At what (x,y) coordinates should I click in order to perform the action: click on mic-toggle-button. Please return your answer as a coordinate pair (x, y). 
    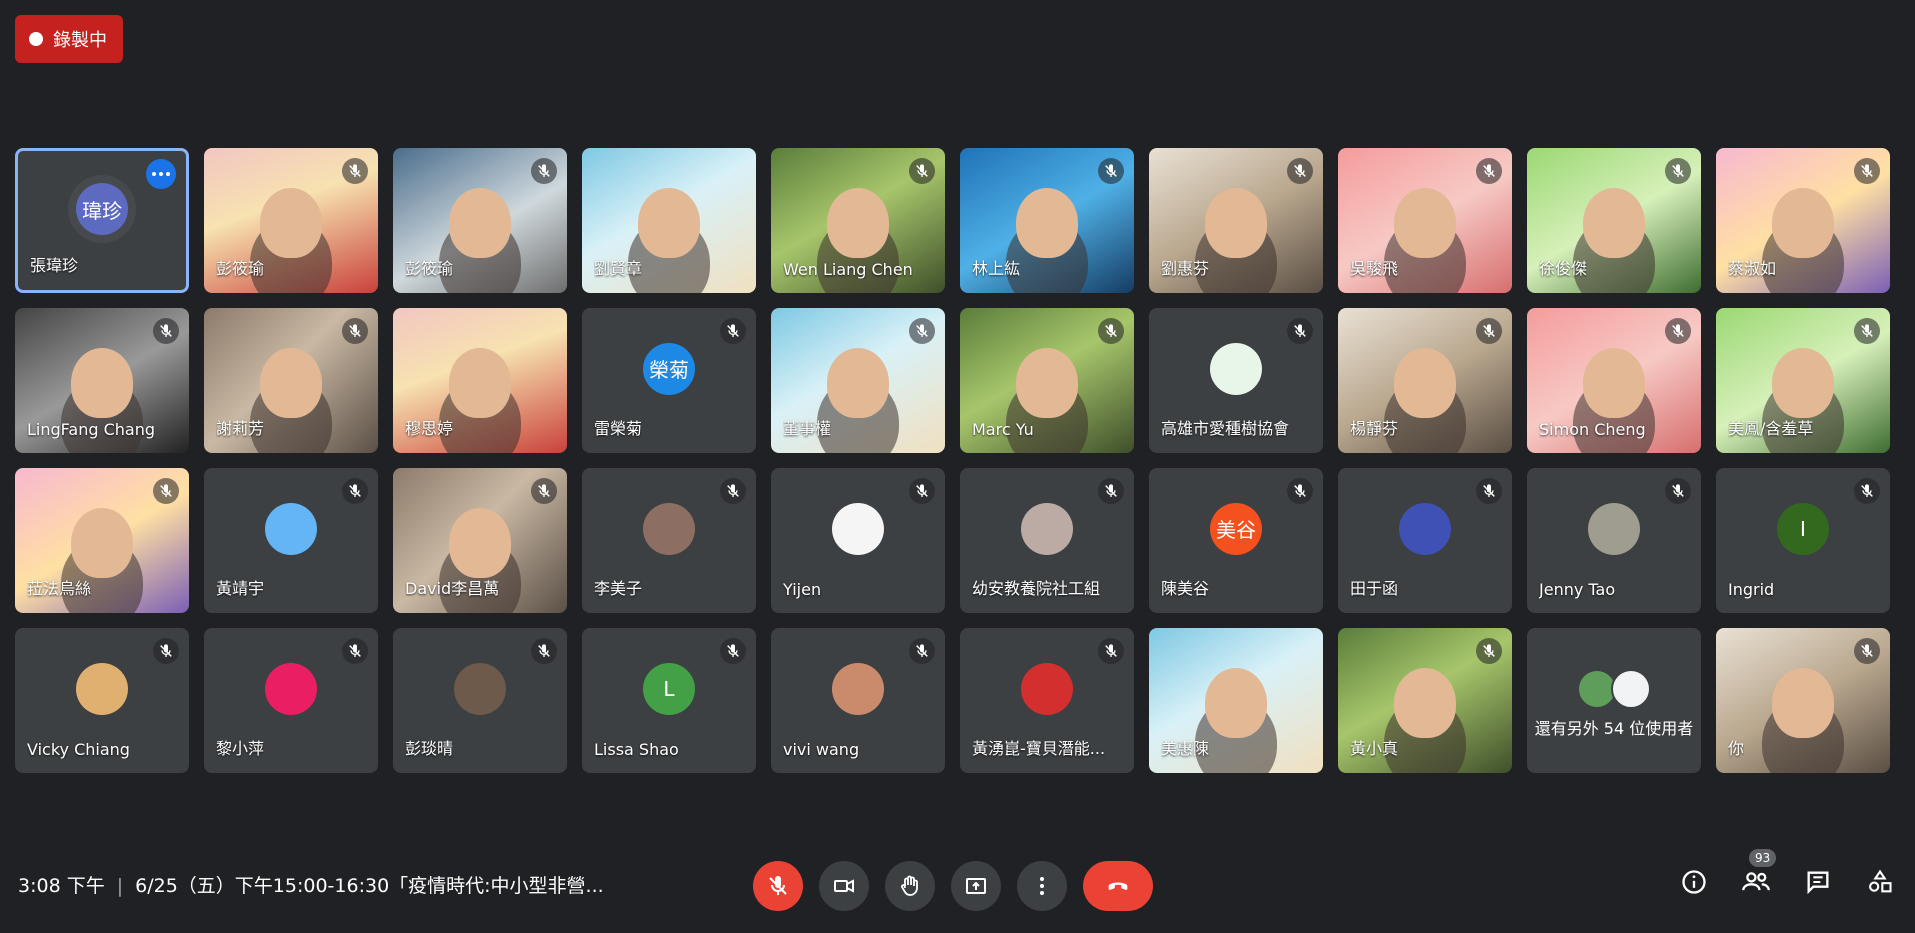
    Looking at the image, I should click on (778, 886).